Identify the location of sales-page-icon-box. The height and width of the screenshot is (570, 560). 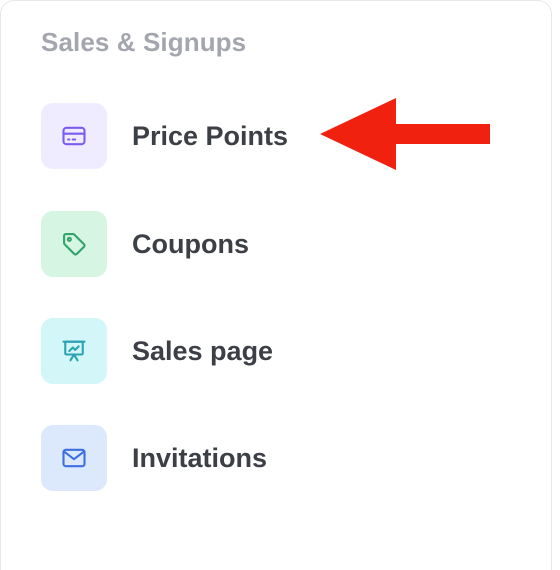
(74, 351).